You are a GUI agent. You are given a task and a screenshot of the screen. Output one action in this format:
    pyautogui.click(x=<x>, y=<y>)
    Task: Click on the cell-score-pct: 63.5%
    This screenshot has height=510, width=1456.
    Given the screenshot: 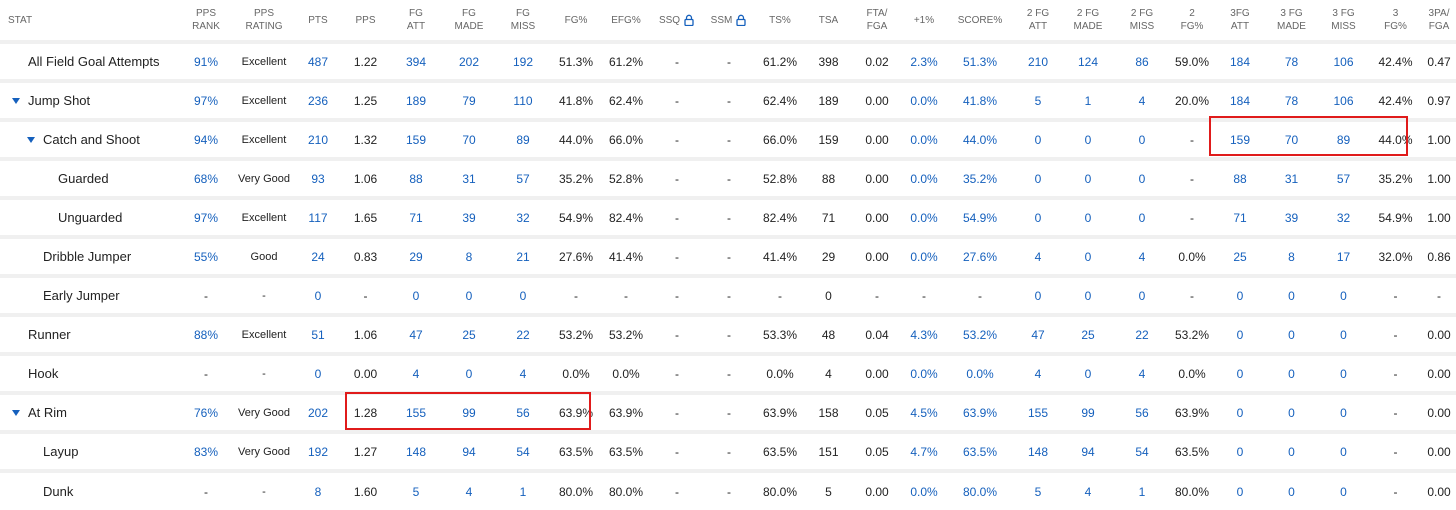 What is the action you would take?
    pyautogui.click(x=980, y=450)
    